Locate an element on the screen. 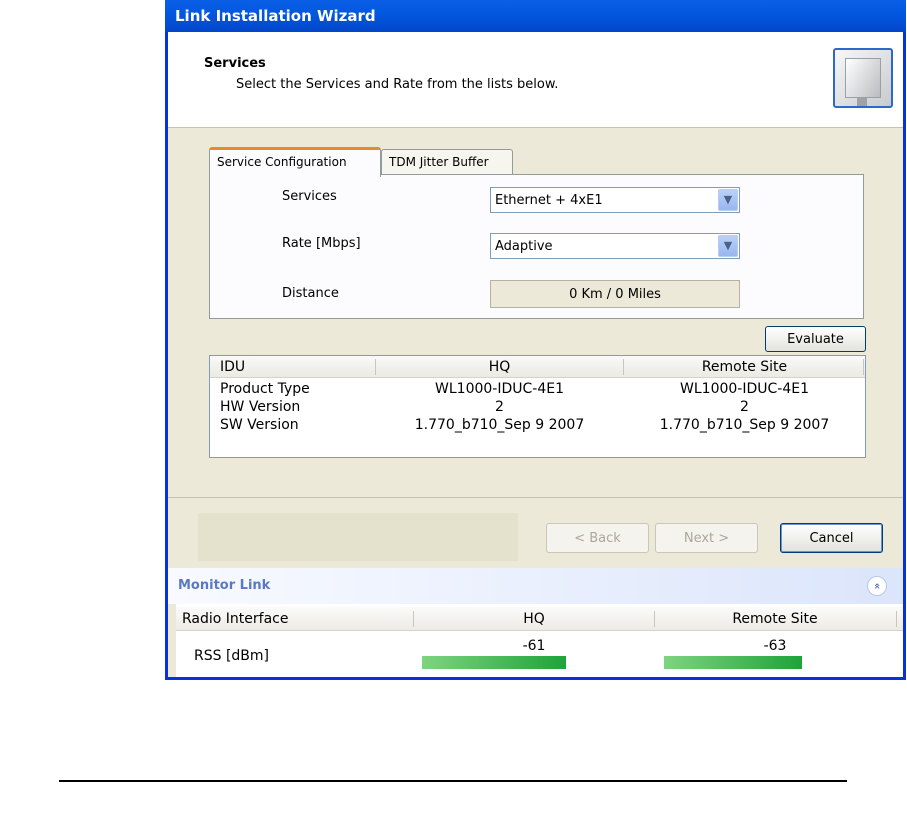 The height and width of the screenshot is (813, 907). rate-select-value: Adaptive is located at coordinates (524, 246).